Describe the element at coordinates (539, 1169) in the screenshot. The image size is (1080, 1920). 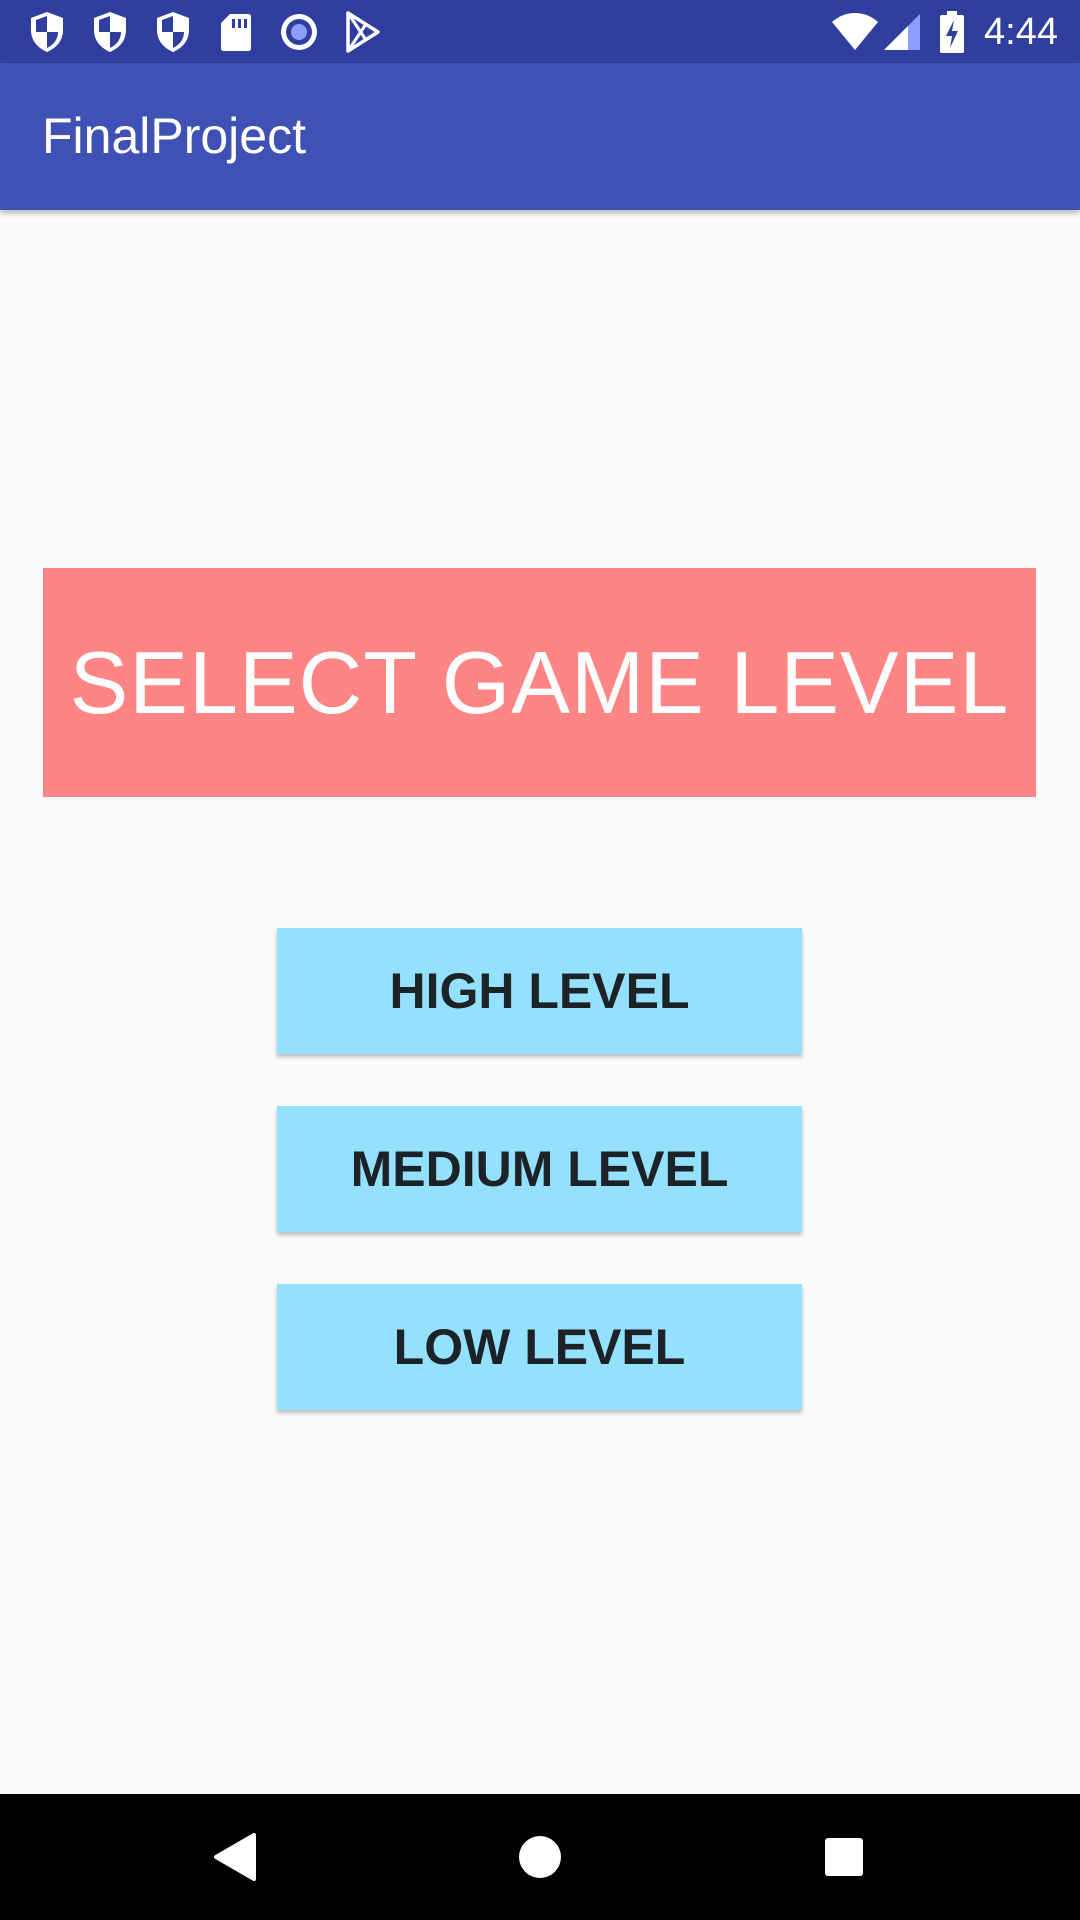
I see `medium-level-button: MEDIUM LEVEL` at that location.